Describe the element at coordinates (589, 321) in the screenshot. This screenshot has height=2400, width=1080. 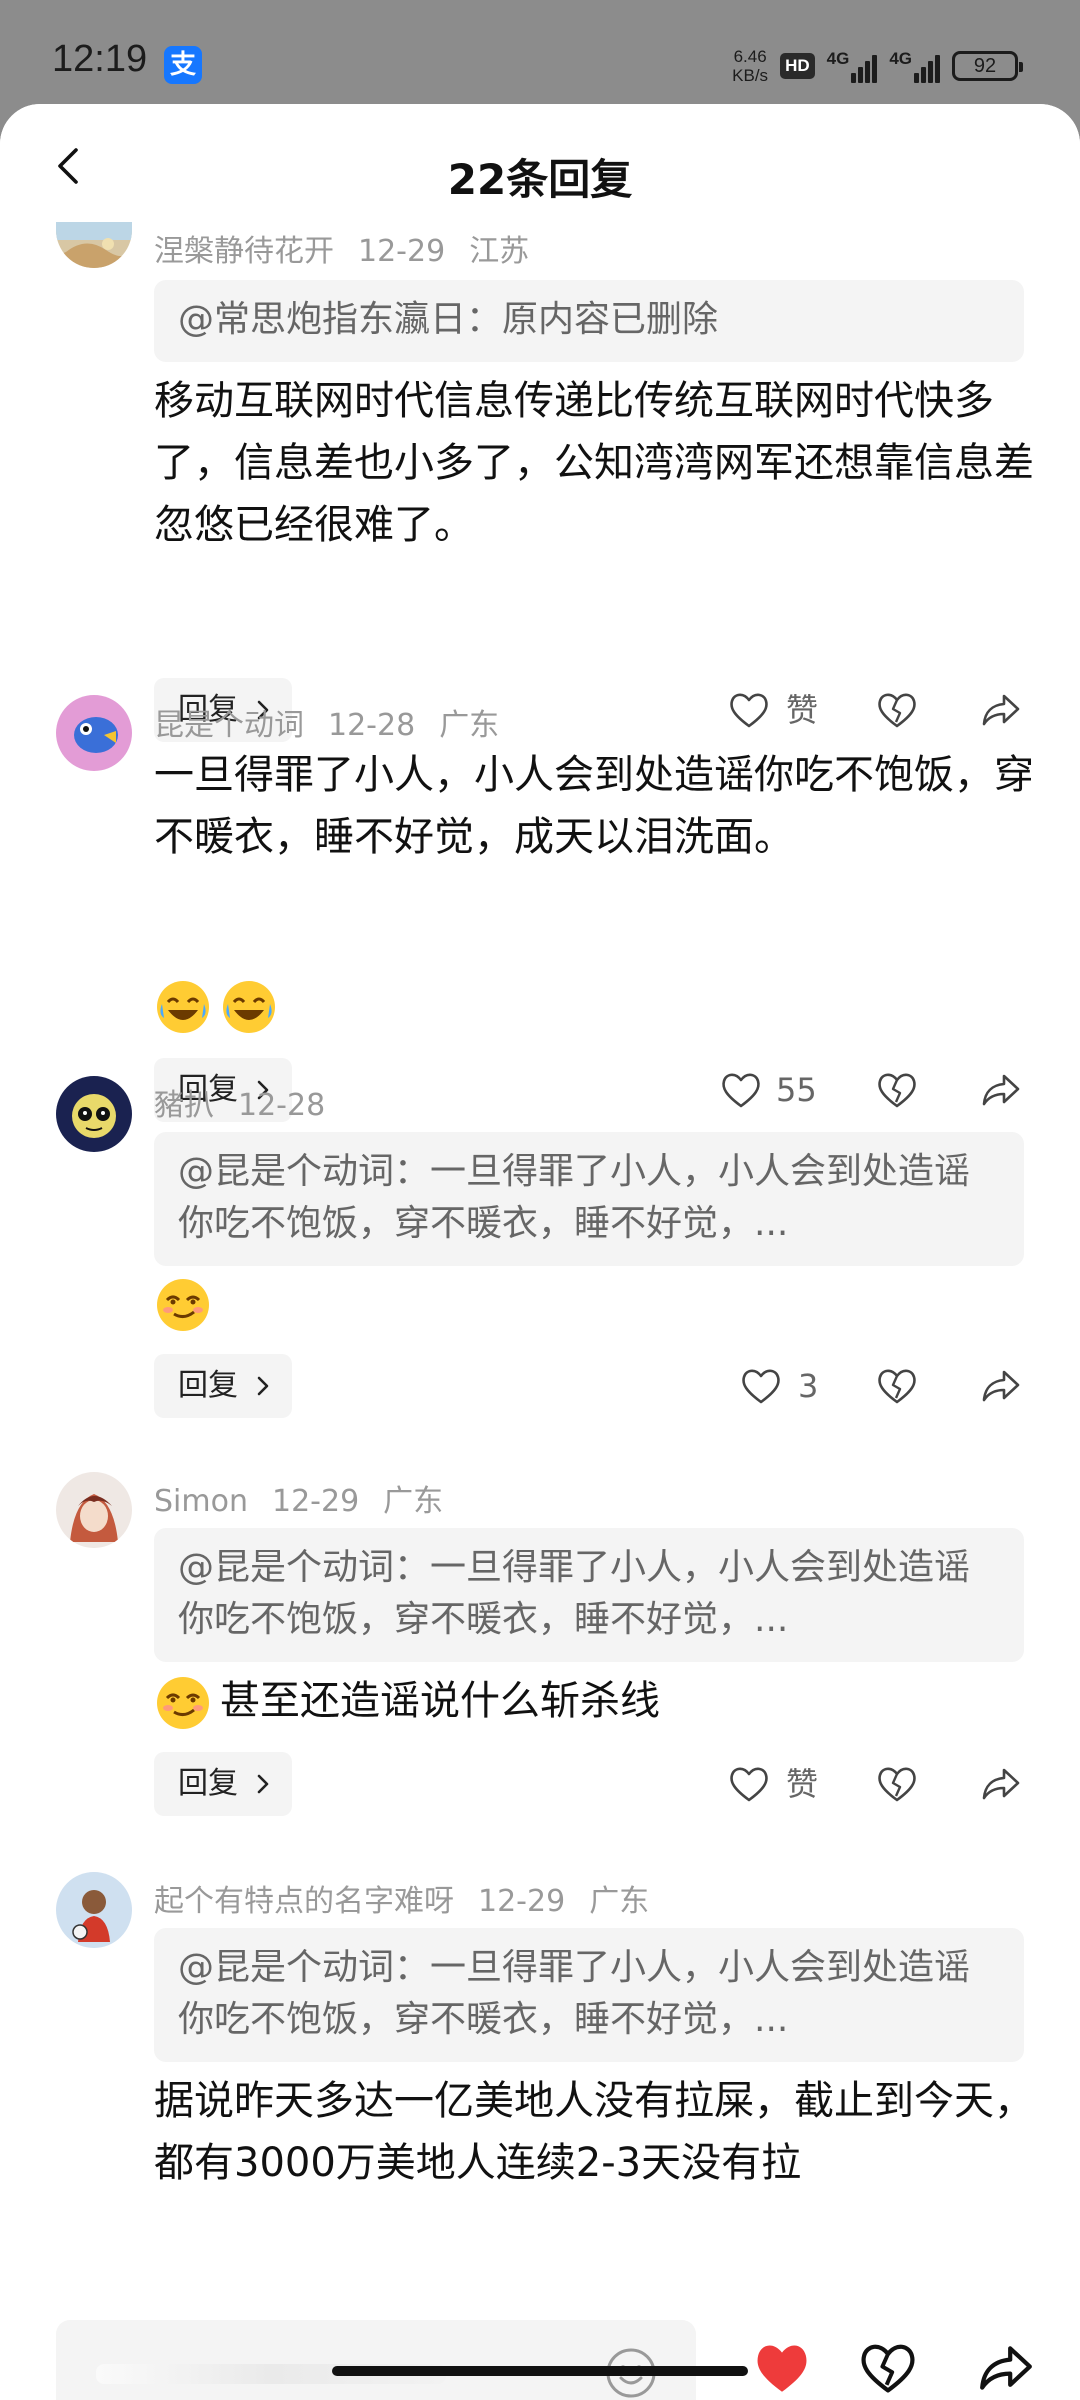
I see `quoted-comment: @常思炮指东瀛日：原内容已删除` at that location.